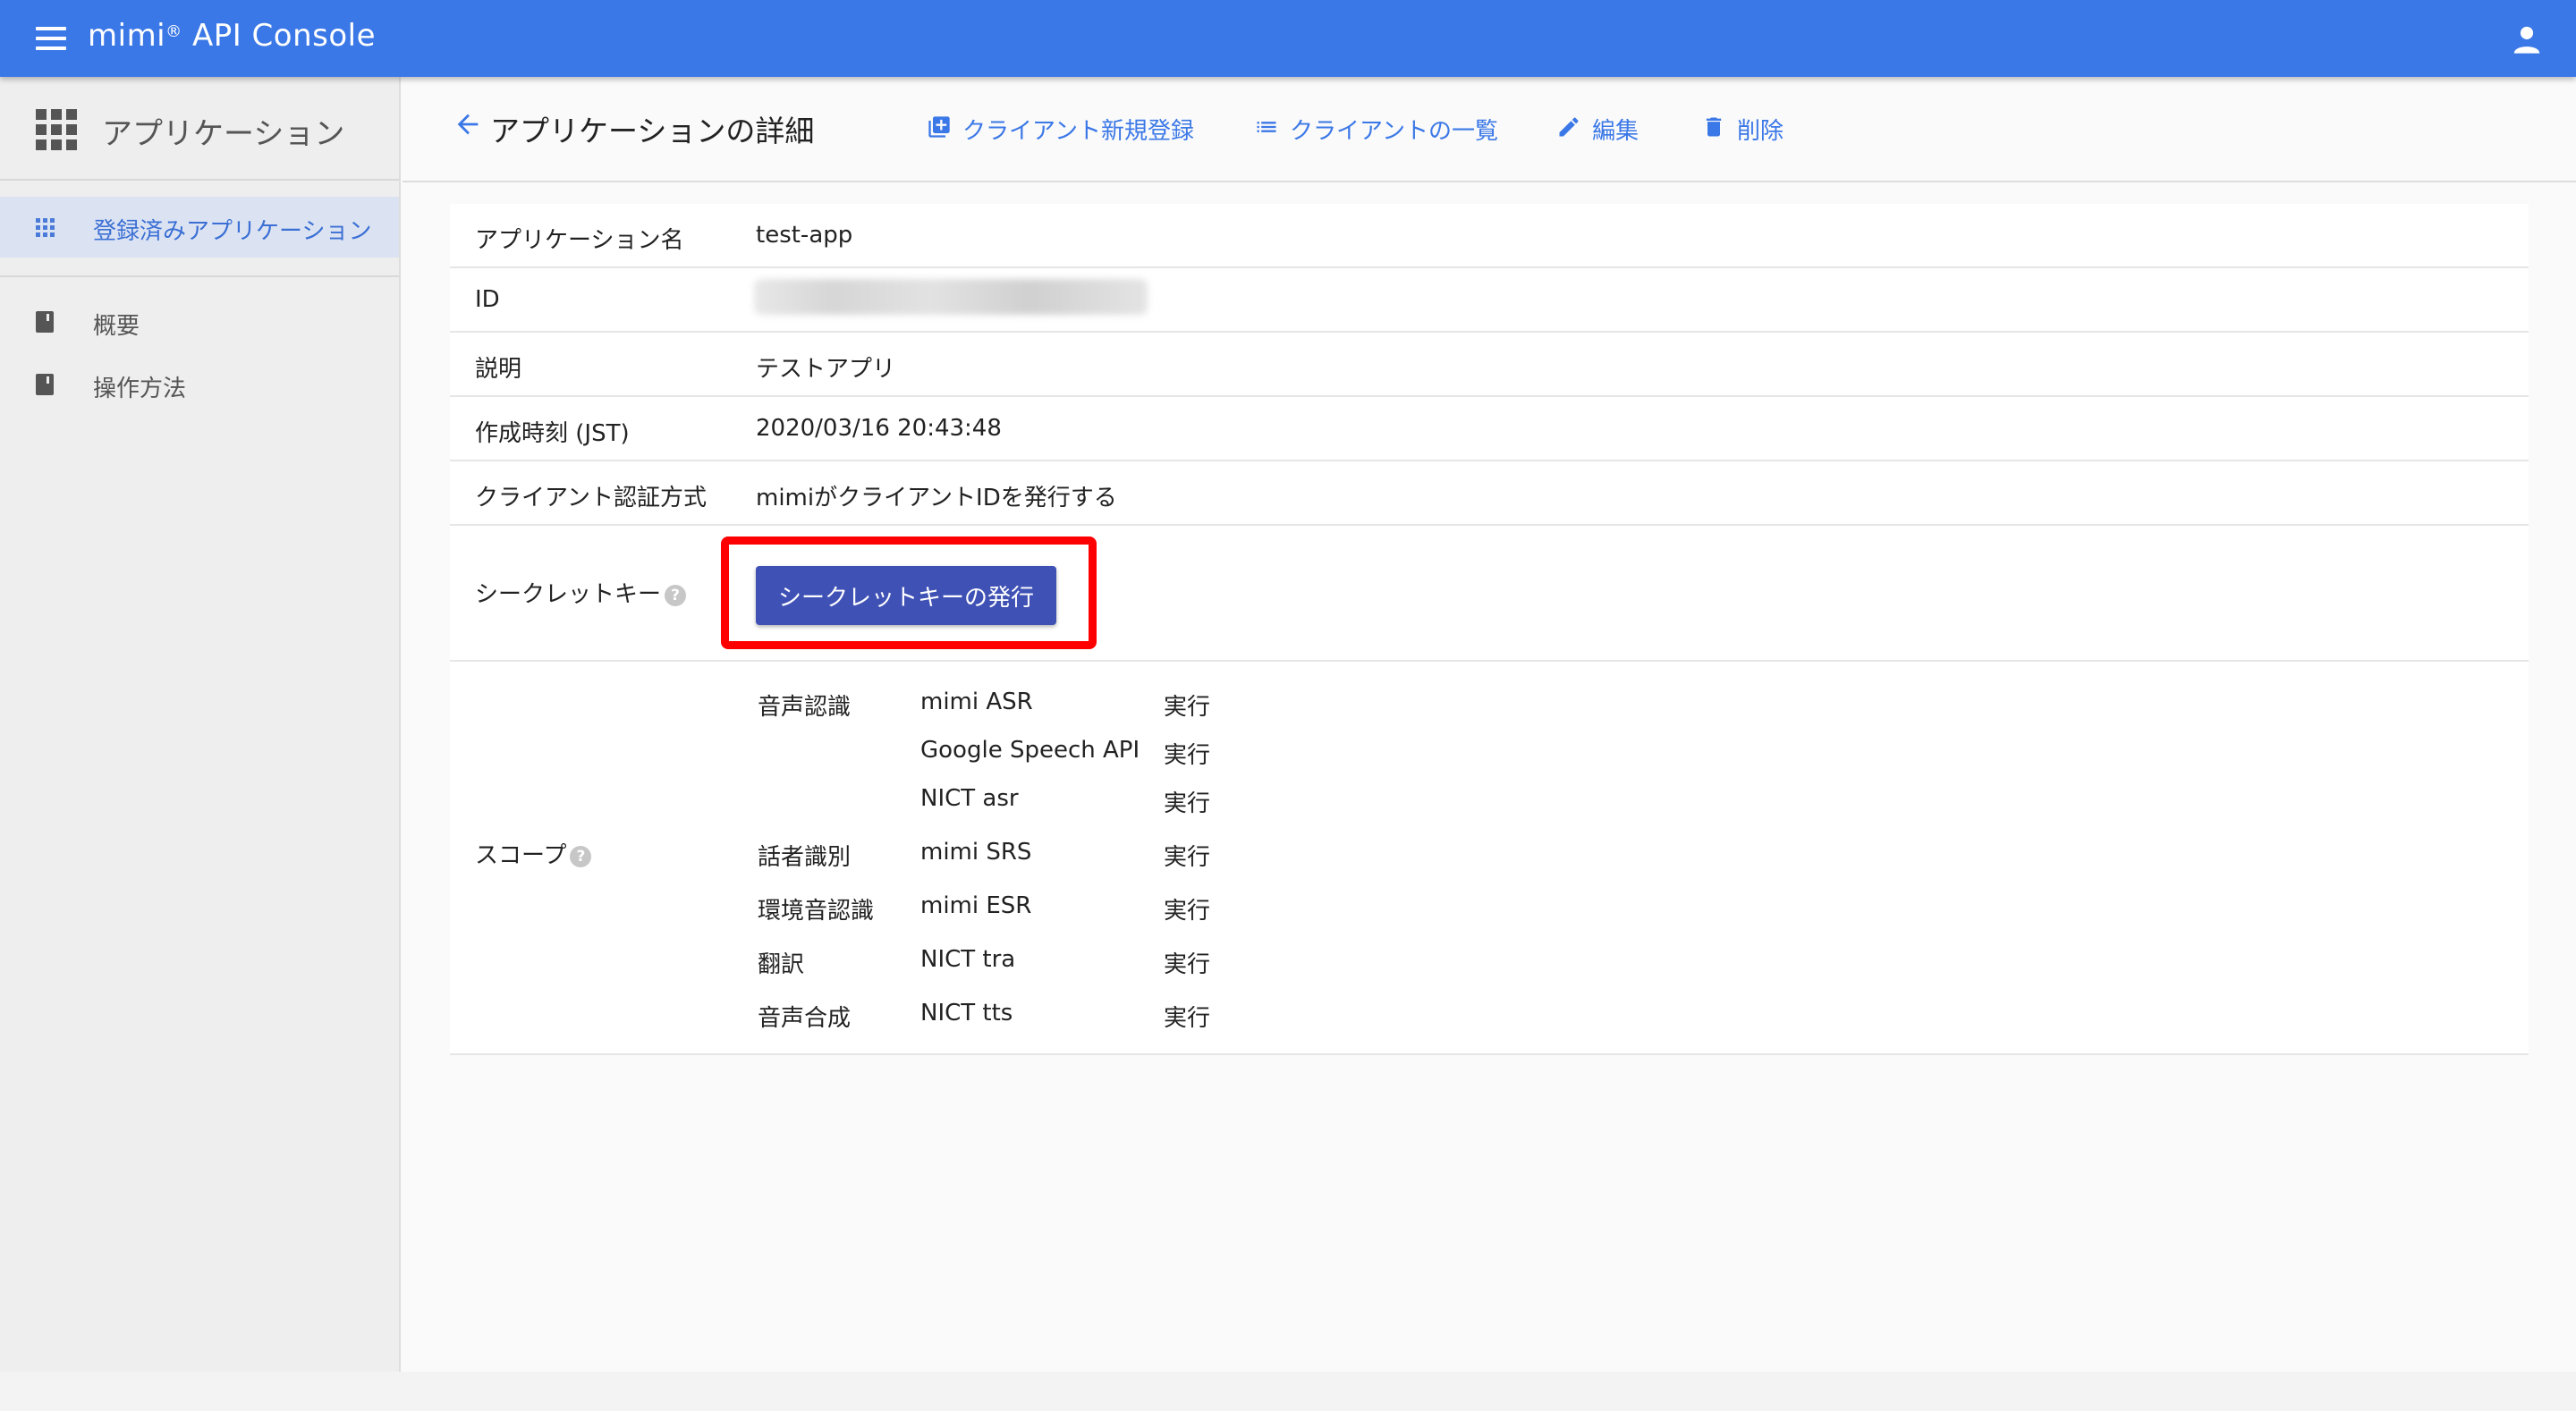  What do you see at coordinates (879, 428) in the screenshot?
I see `created-value: 2020/03/16 20:43:48` at bounding box center [879, 428].